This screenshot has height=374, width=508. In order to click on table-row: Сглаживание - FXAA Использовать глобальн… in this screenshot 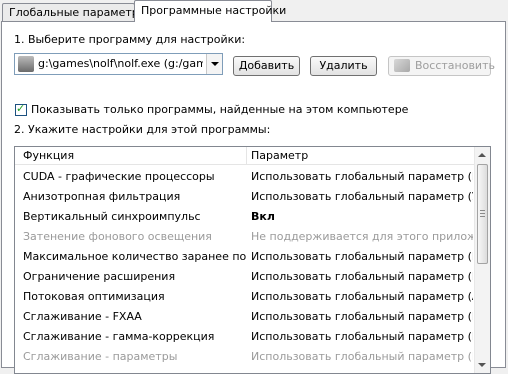, I will do `click(245, 317)`.